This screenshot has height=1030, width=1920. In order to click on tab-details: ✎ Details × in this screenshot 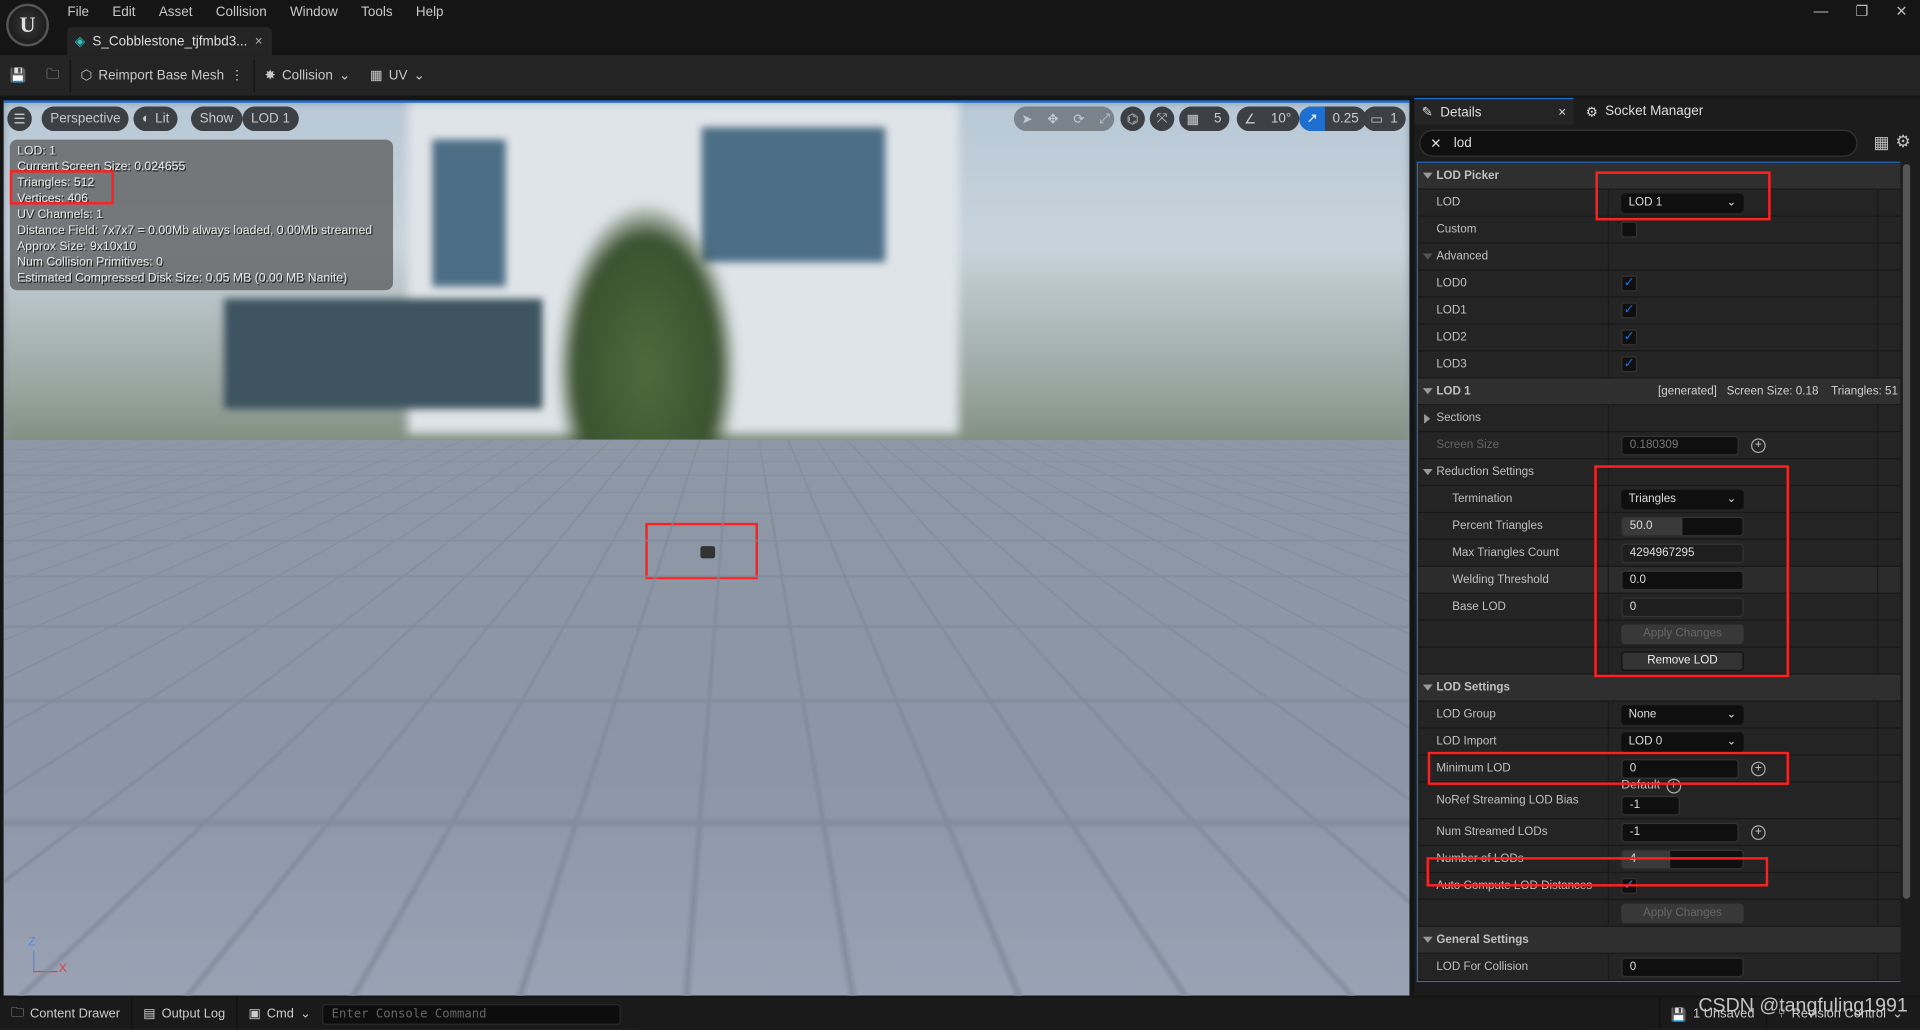, I will do `click(1494, 111)`.